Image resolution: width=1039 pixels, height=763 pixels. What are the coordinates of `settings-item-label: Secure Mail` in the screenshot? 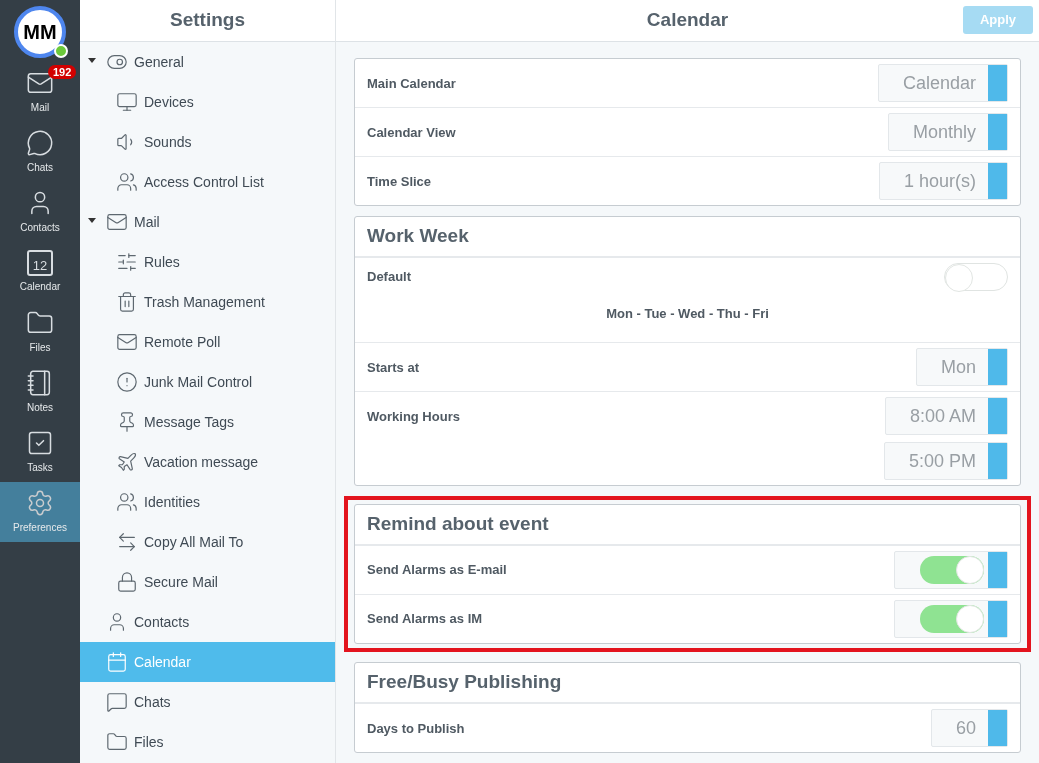 It's located at (181, 582).